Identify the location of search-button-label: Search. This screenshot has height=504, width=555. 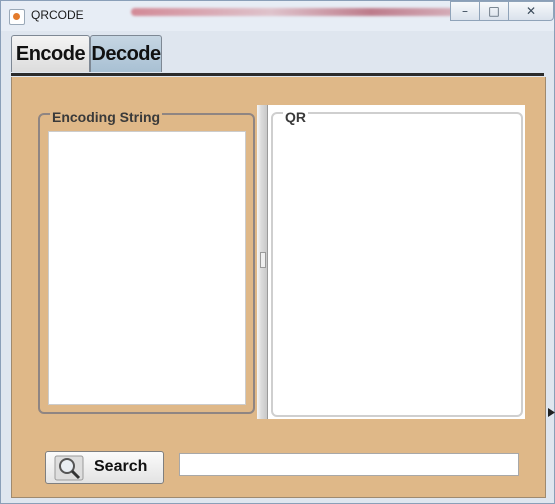
(121, 466).